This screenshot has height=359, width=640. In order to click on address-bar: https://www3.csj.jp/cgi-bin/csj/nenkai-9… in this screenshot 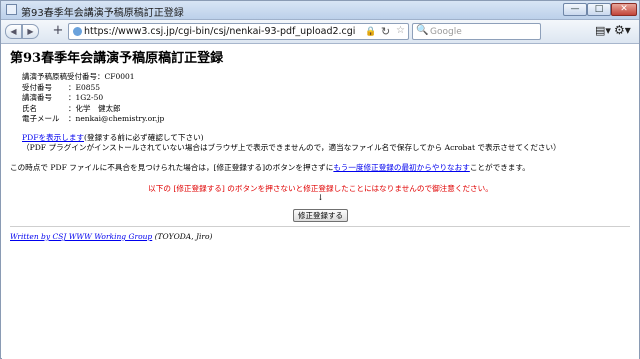, I will do `click(238, 31)`.